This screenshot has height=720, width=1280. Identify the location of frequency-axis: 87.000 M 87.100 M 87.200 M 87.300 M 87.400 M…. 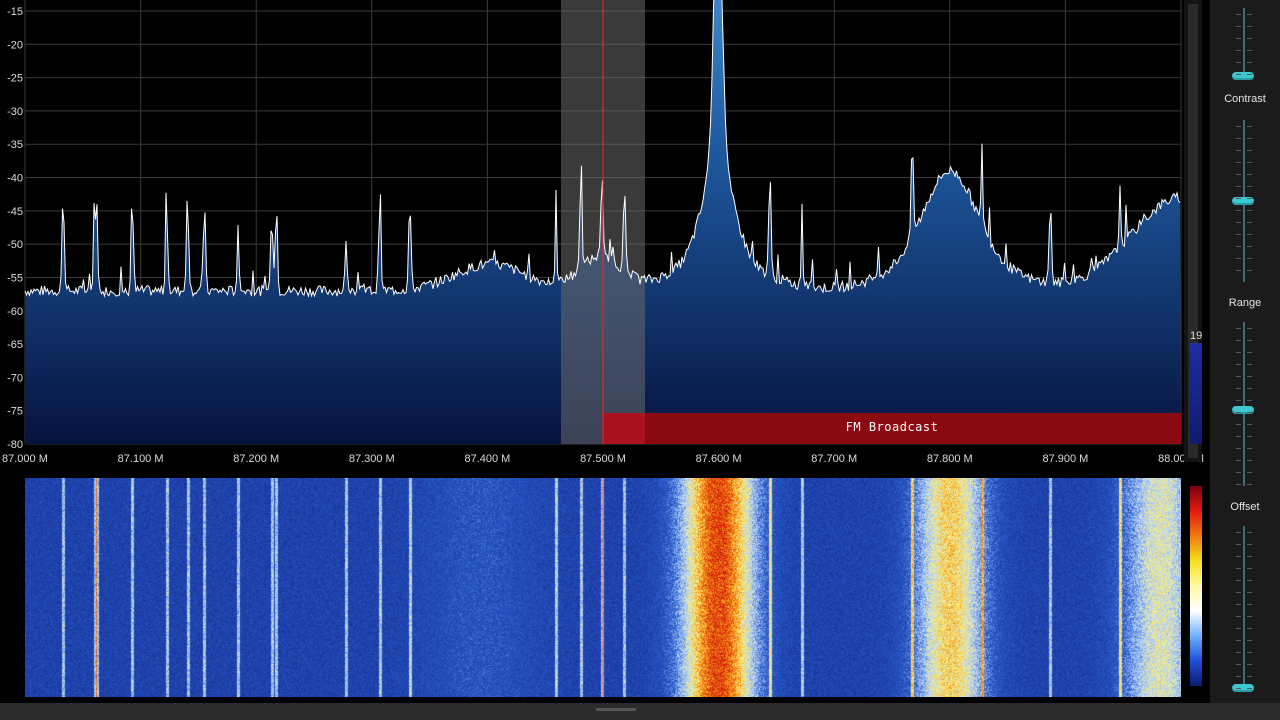
(603, 459).